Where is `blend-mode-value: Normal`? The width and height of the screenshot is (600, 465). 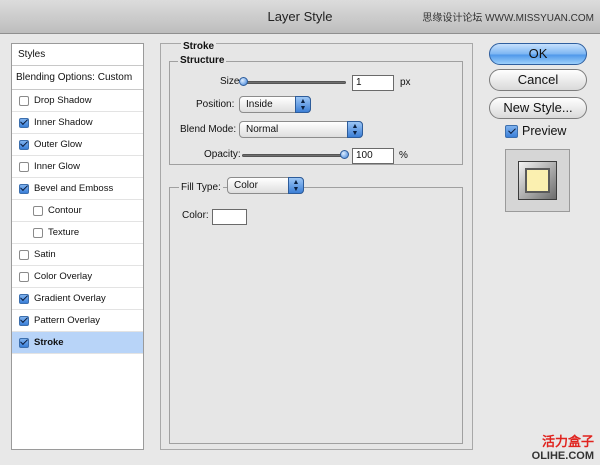
blend-mode-value: Normal is located at coordinates (262, 129).